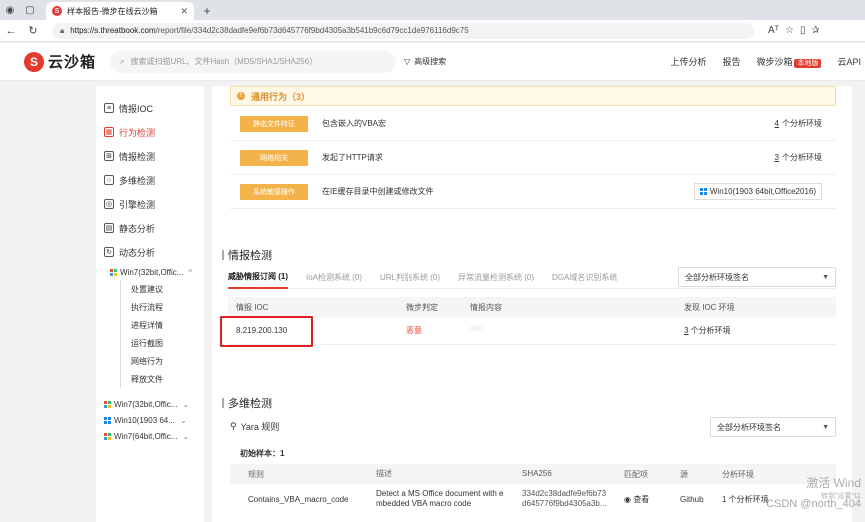 This screenshot has width=865, height=522. What do you see at coordinates (407, 61) in the screenshot?
I see `filter-icon: ▽` at bounding box center [407, 61].